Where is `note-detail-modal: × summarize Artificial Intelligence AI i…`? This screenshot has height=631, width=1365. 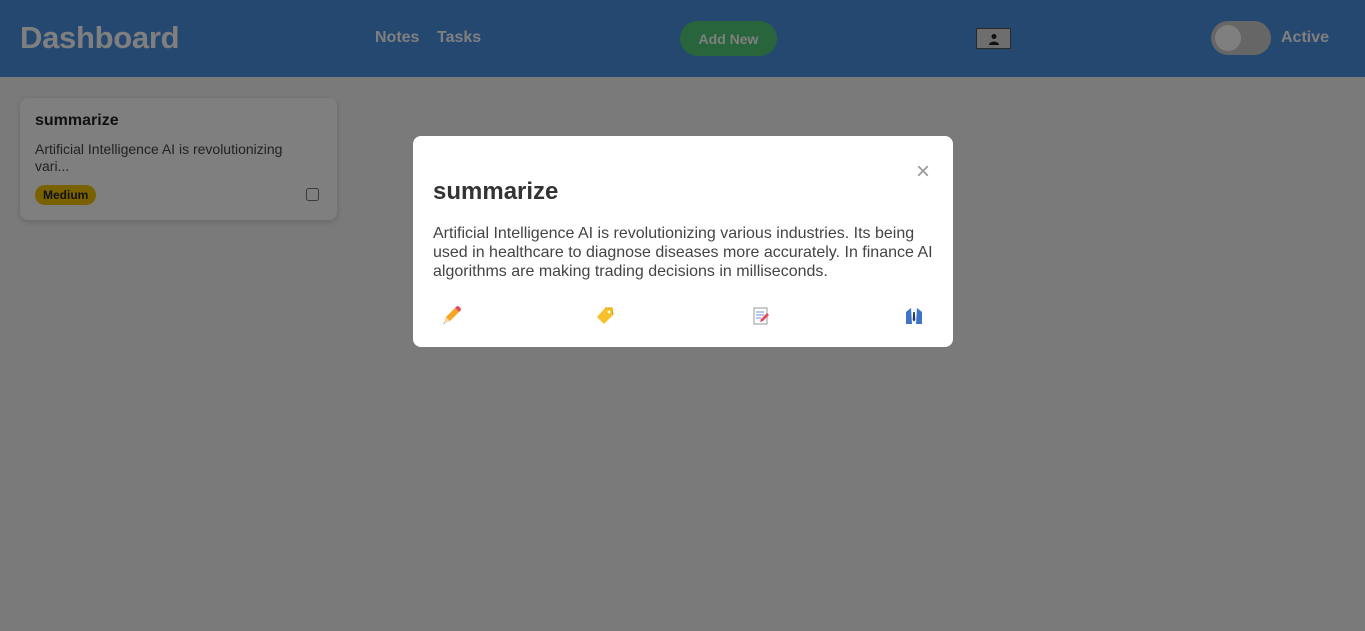
note-detail-modal: × summarize Artificial Intelligence AI i… is located at coordinates (683, 241).